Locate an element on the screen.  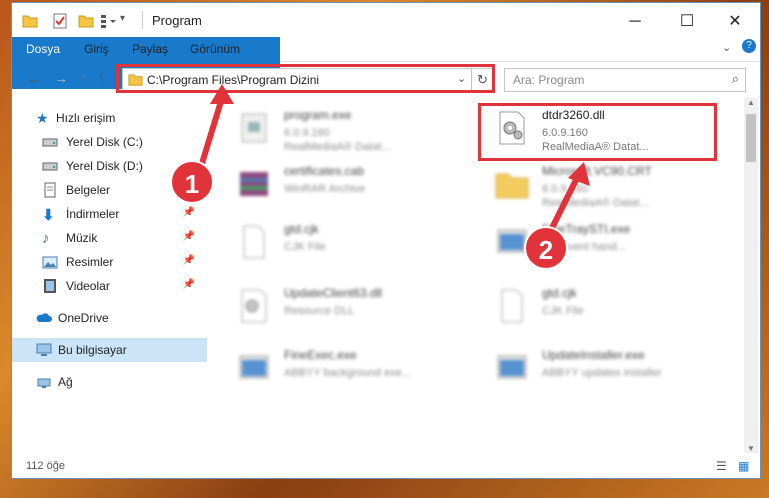
file-name: FineExec.exe is located at coordinates (320, 355).